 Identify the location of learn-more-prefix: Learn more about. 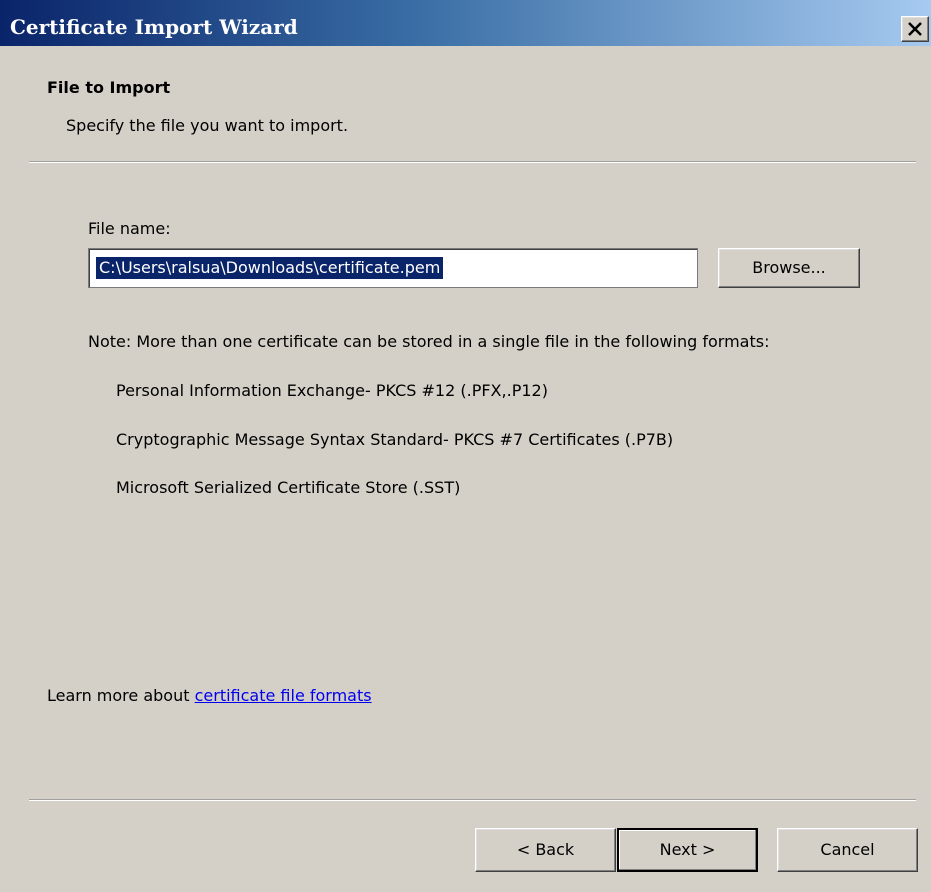
(121, 695).